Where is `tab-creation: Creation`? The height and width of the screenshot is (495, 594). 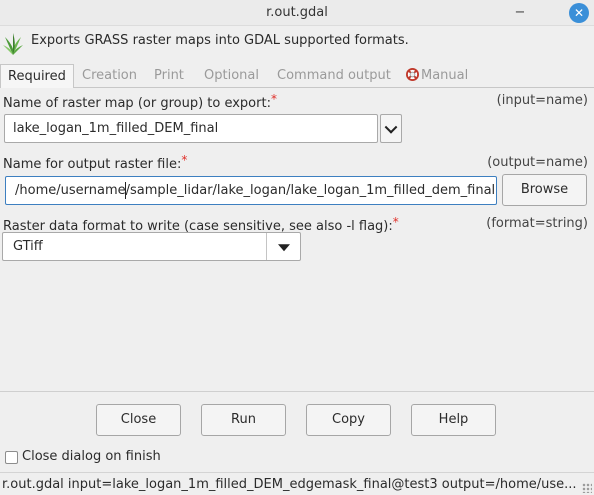
tab-creation: Creation is located at coordinates (109, 75).